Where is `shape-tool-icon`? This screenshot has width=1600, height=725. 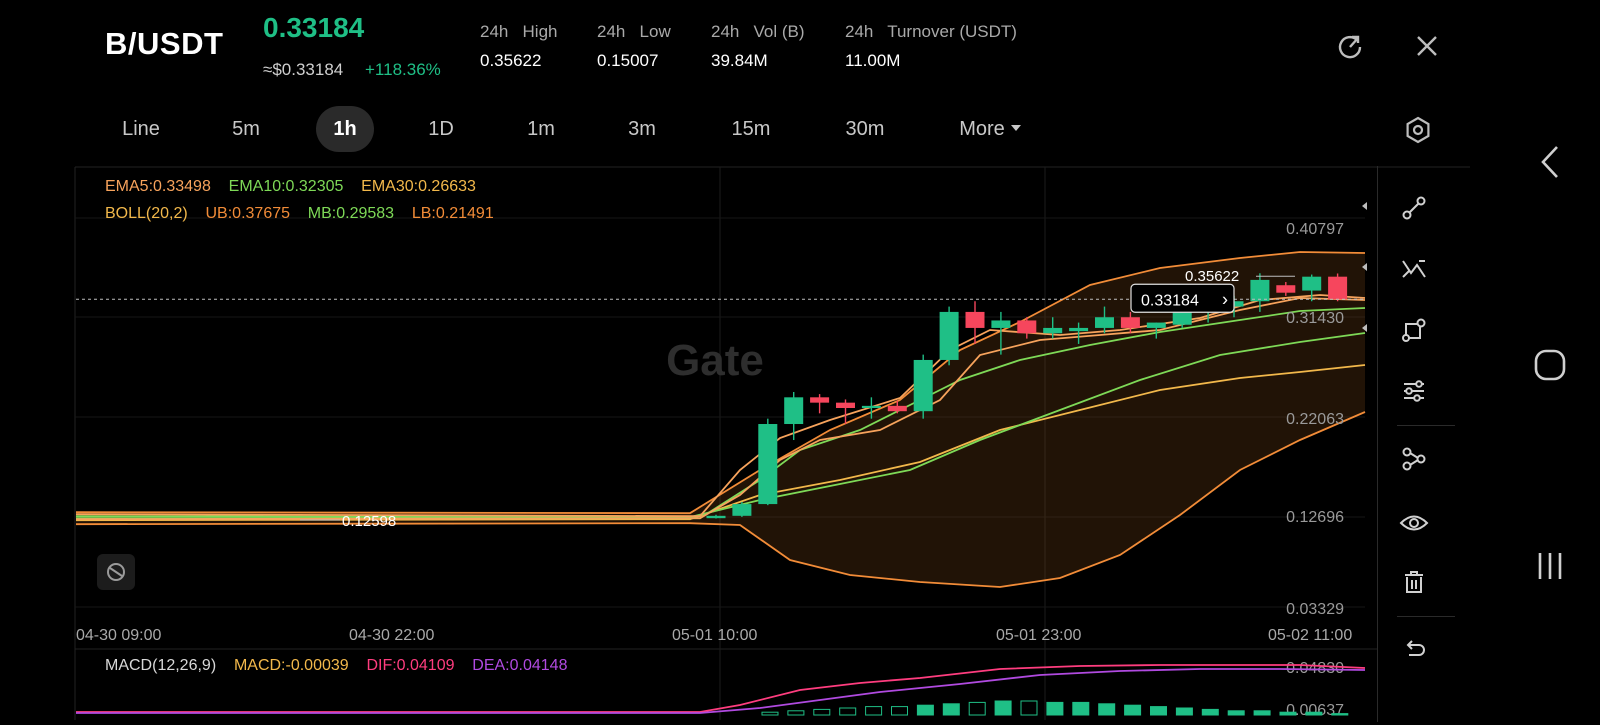 shape-tool-icon is located at coordinates (1414, 330).